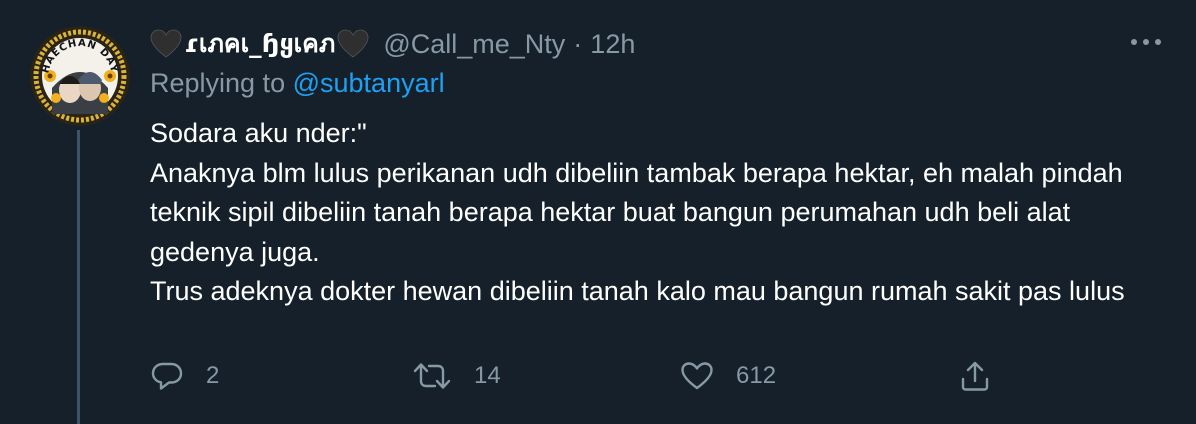 This screenshot has height=424, width=1196. What do you see at coordinates (697, 376) in the screenshot?
I see `like-heart-icon` at bounding box center [697, 376].